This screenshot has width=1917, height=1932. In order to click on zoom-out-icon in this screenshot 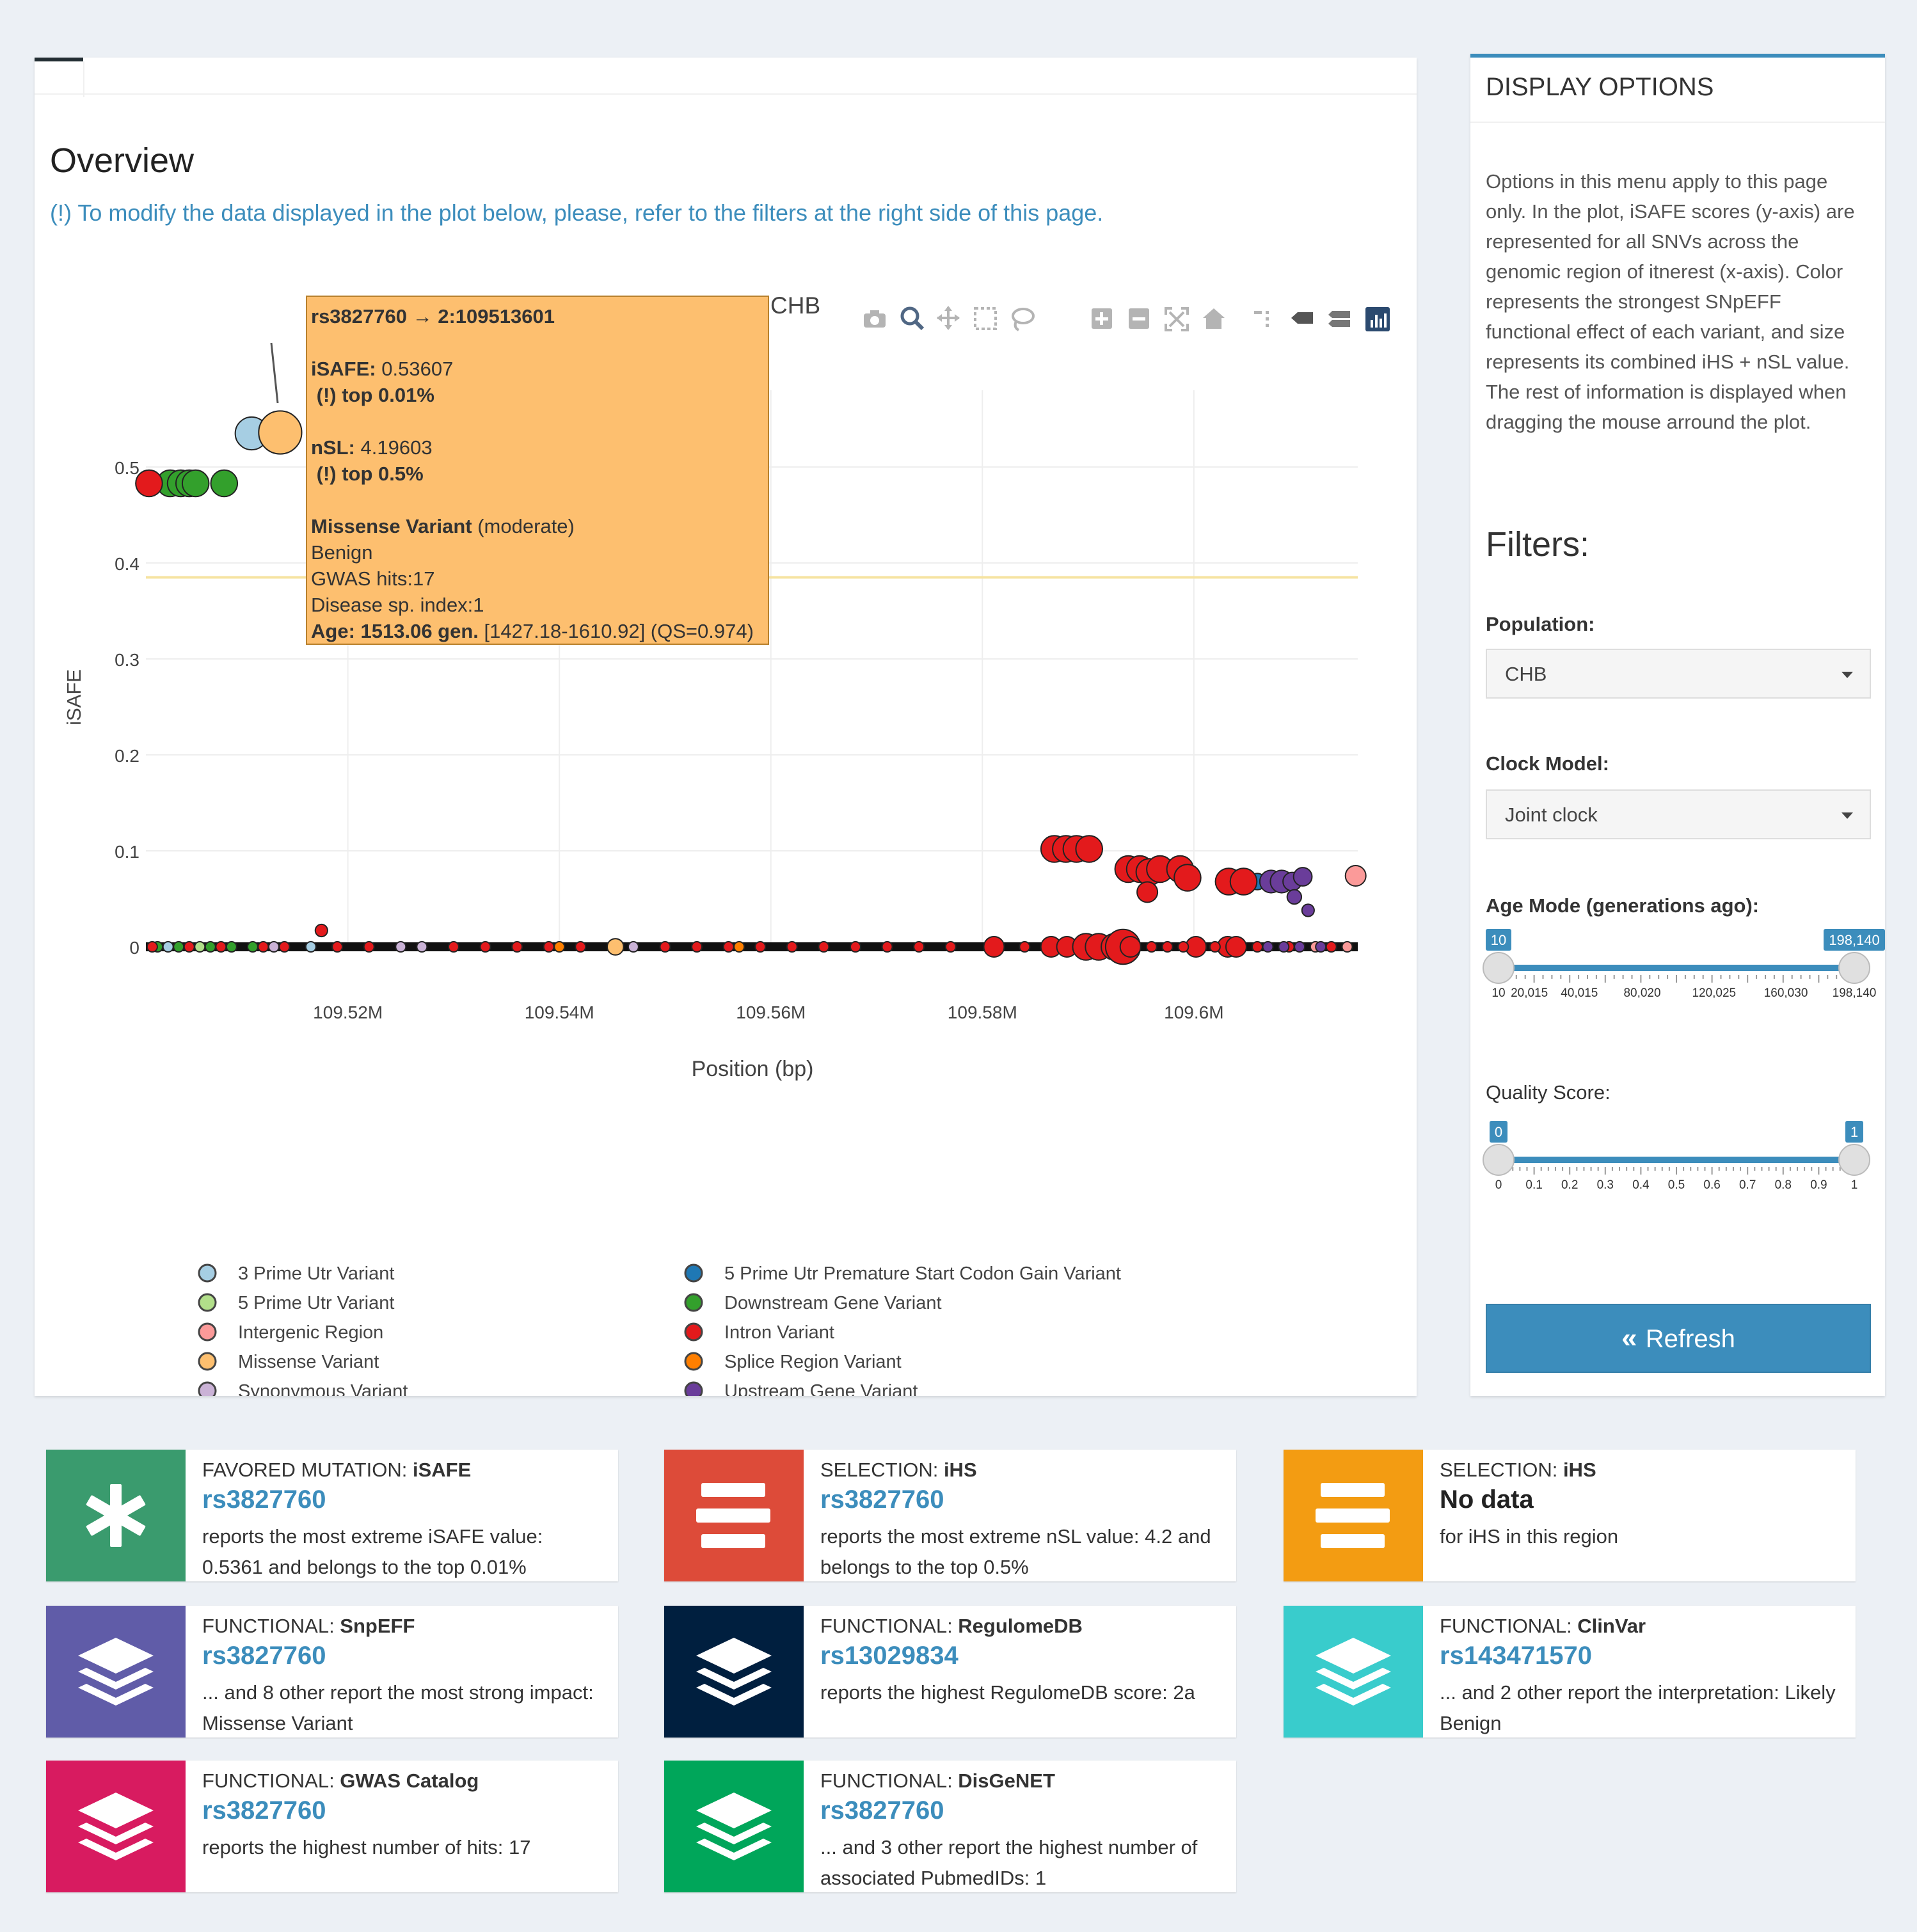, I will do `click(1139, 318)`.